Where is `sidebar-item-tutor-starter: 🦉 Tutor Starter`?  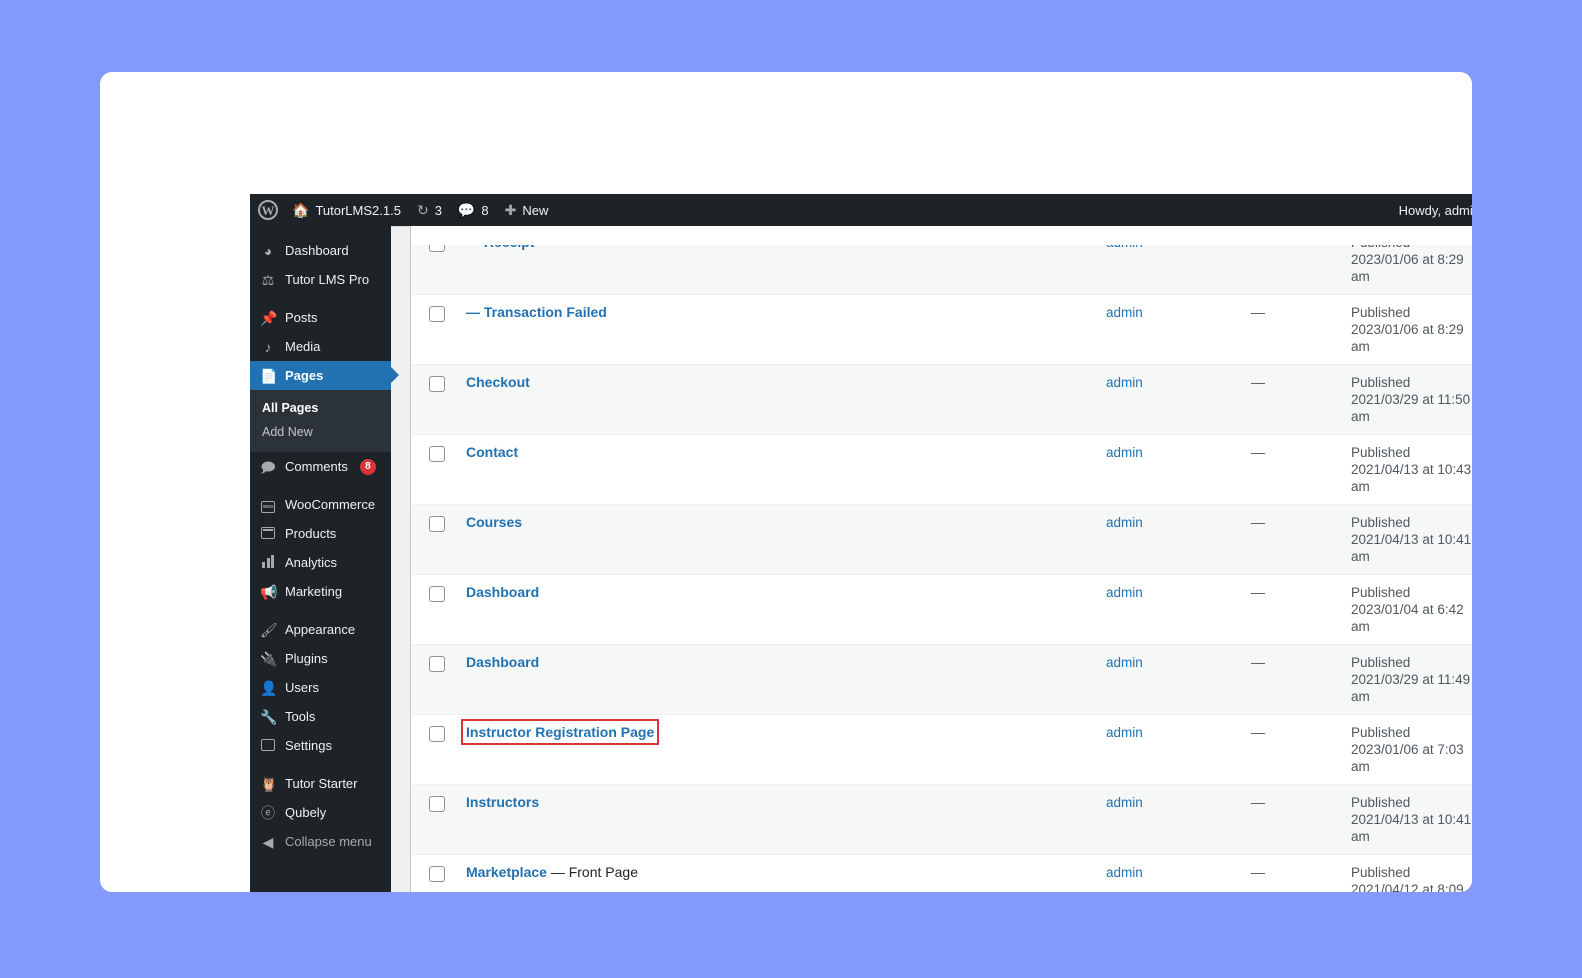 sidebar-item-tutor-starter: 🦉 Tutor Starter is located at coordinates (320, 783).